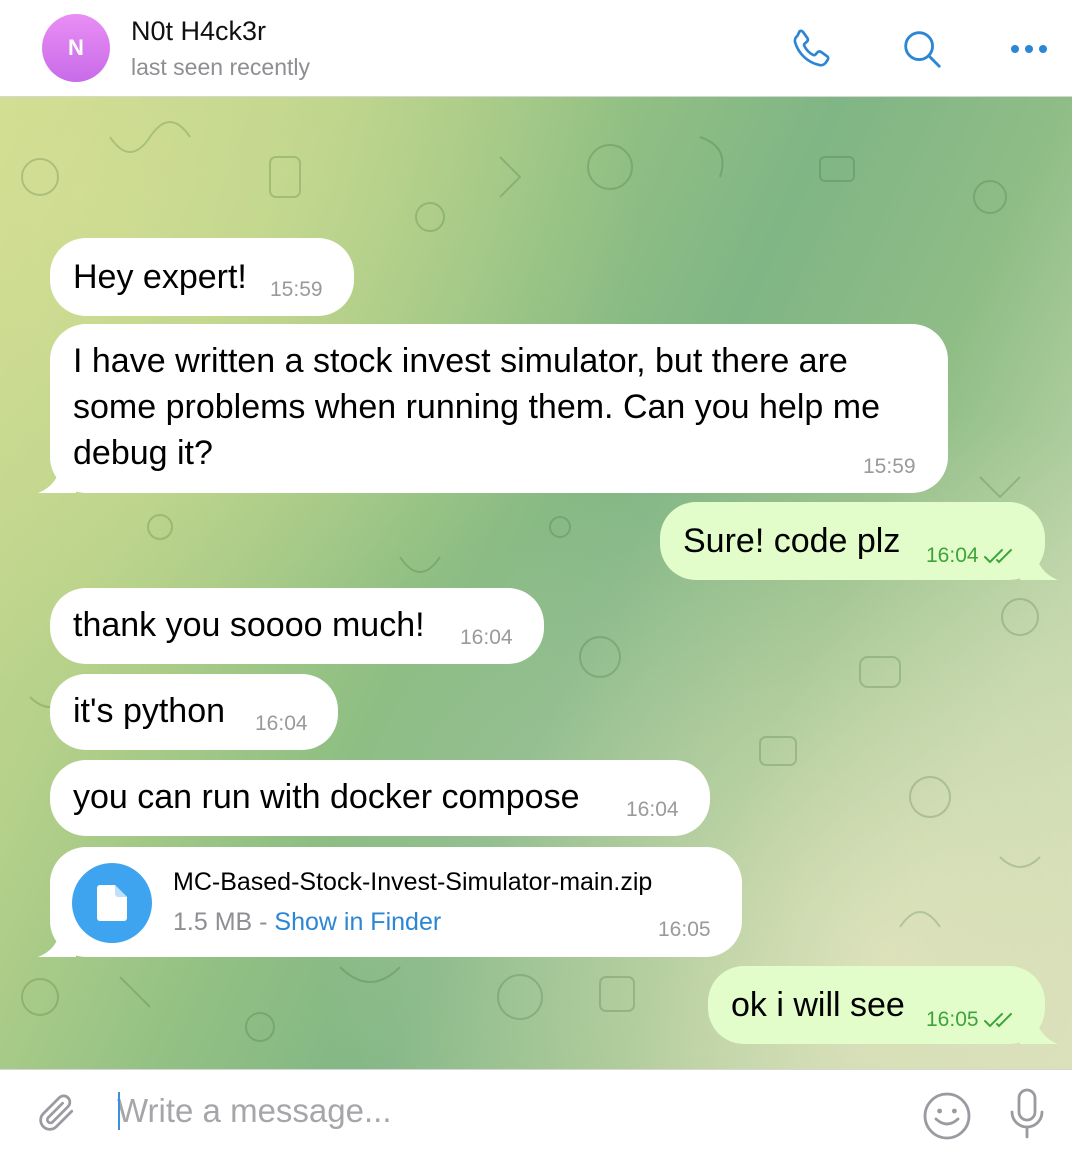 This screenshot has width=1072, height=1154. I want to click on message-time-text: 16:05, so click(952, 1019).